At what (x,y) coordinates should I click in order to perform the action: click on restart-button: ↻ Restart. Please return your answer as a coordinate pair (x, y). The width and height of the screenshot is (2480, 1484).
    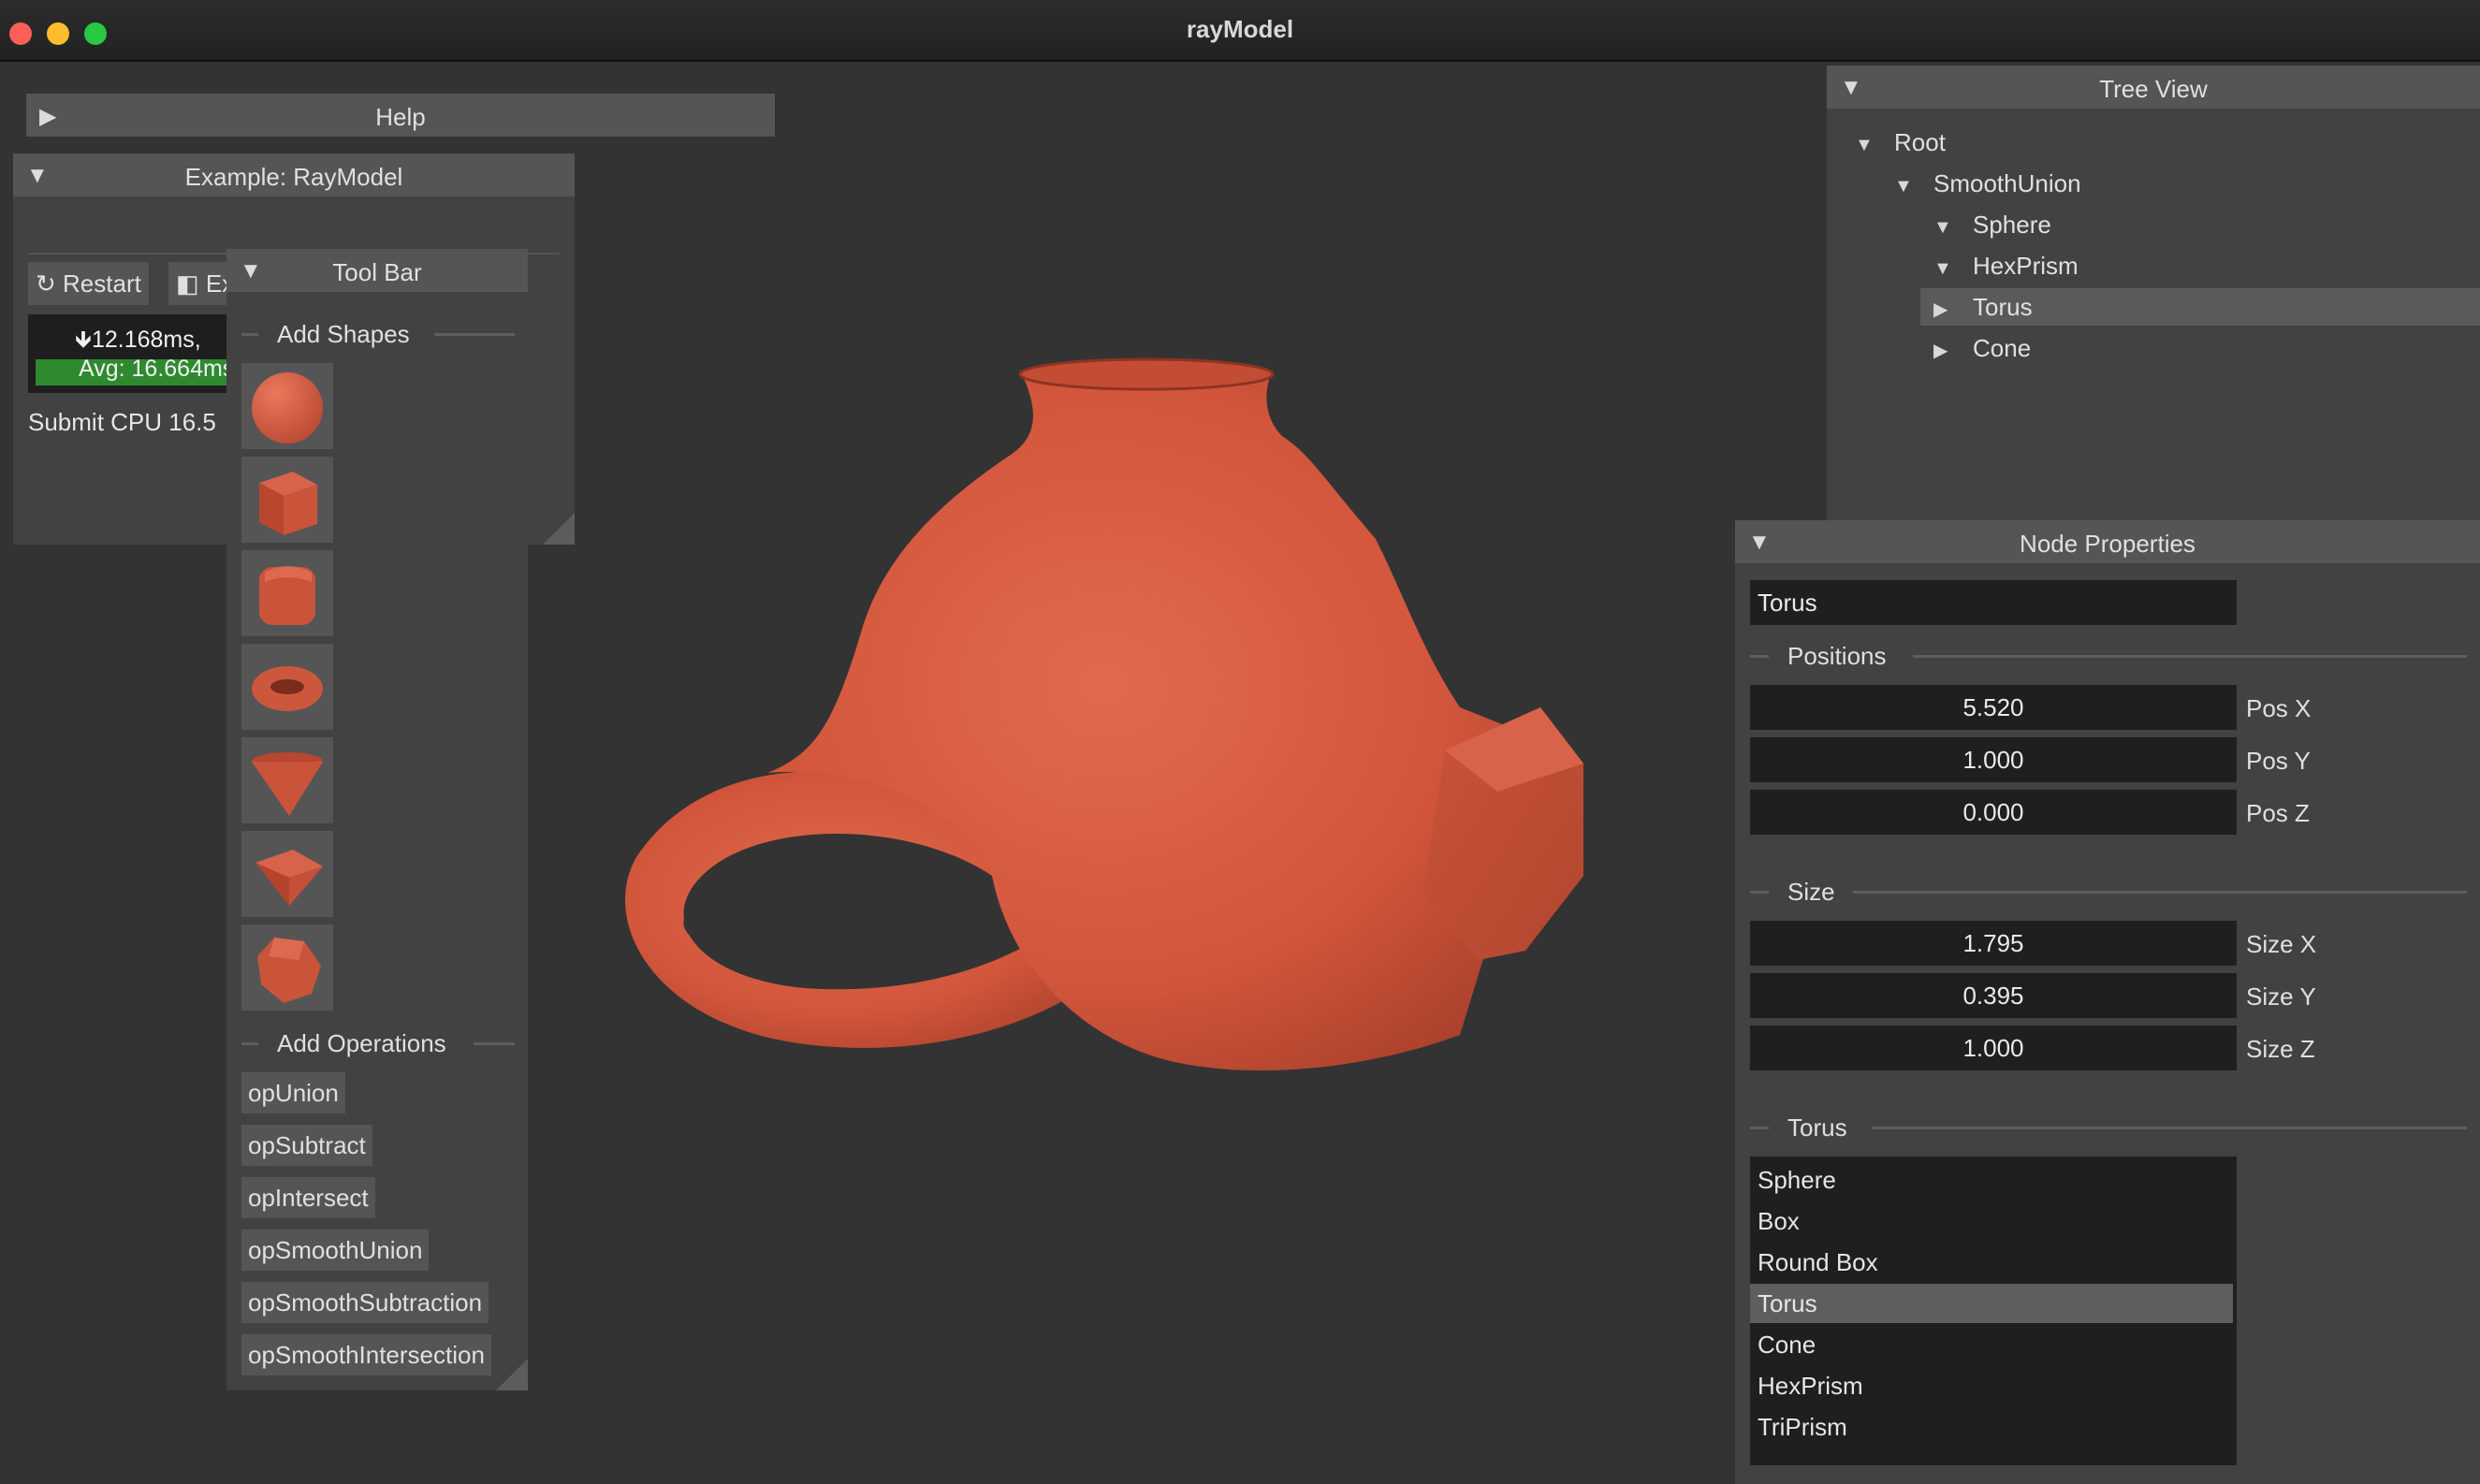
    Looking at the image, I should click on (89, 283).